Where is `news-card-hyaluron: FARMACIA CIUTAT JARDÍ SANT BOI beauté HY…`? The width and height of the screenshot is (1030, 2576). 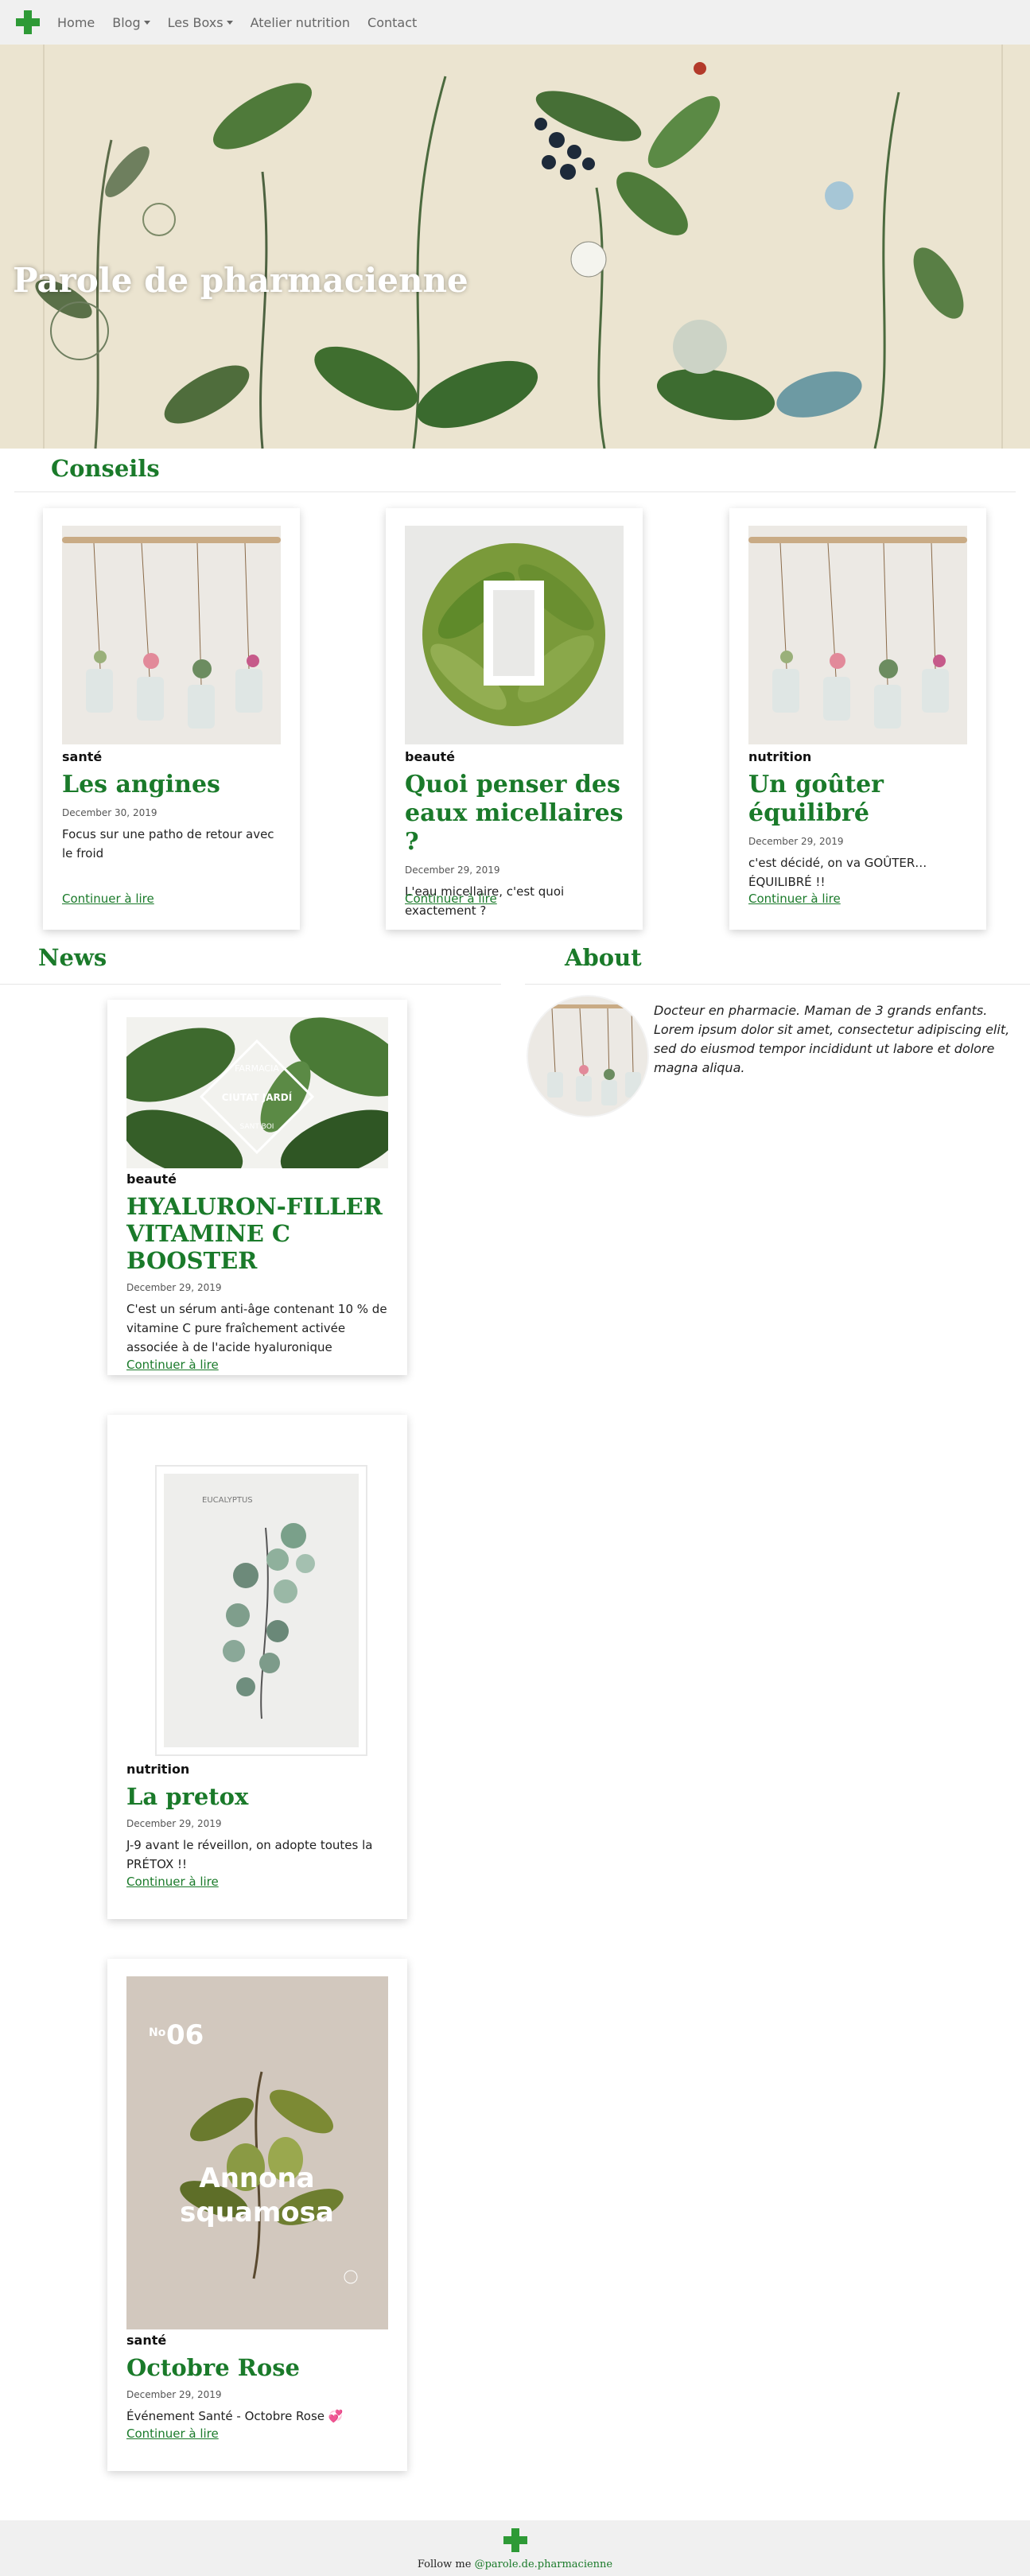 news-card-hyaluron: FARMACIA CIUTAT JARDÍ SANT BOI beauté HY… is located at coordinates (257, 1187).